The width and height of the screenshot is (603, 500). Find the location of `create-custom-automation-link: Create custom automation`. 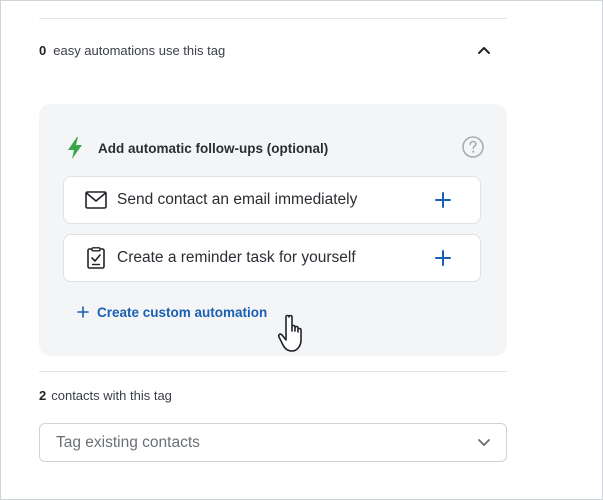

create-custom-automation-link: Create custom automation is located at coordinates (172, 312).